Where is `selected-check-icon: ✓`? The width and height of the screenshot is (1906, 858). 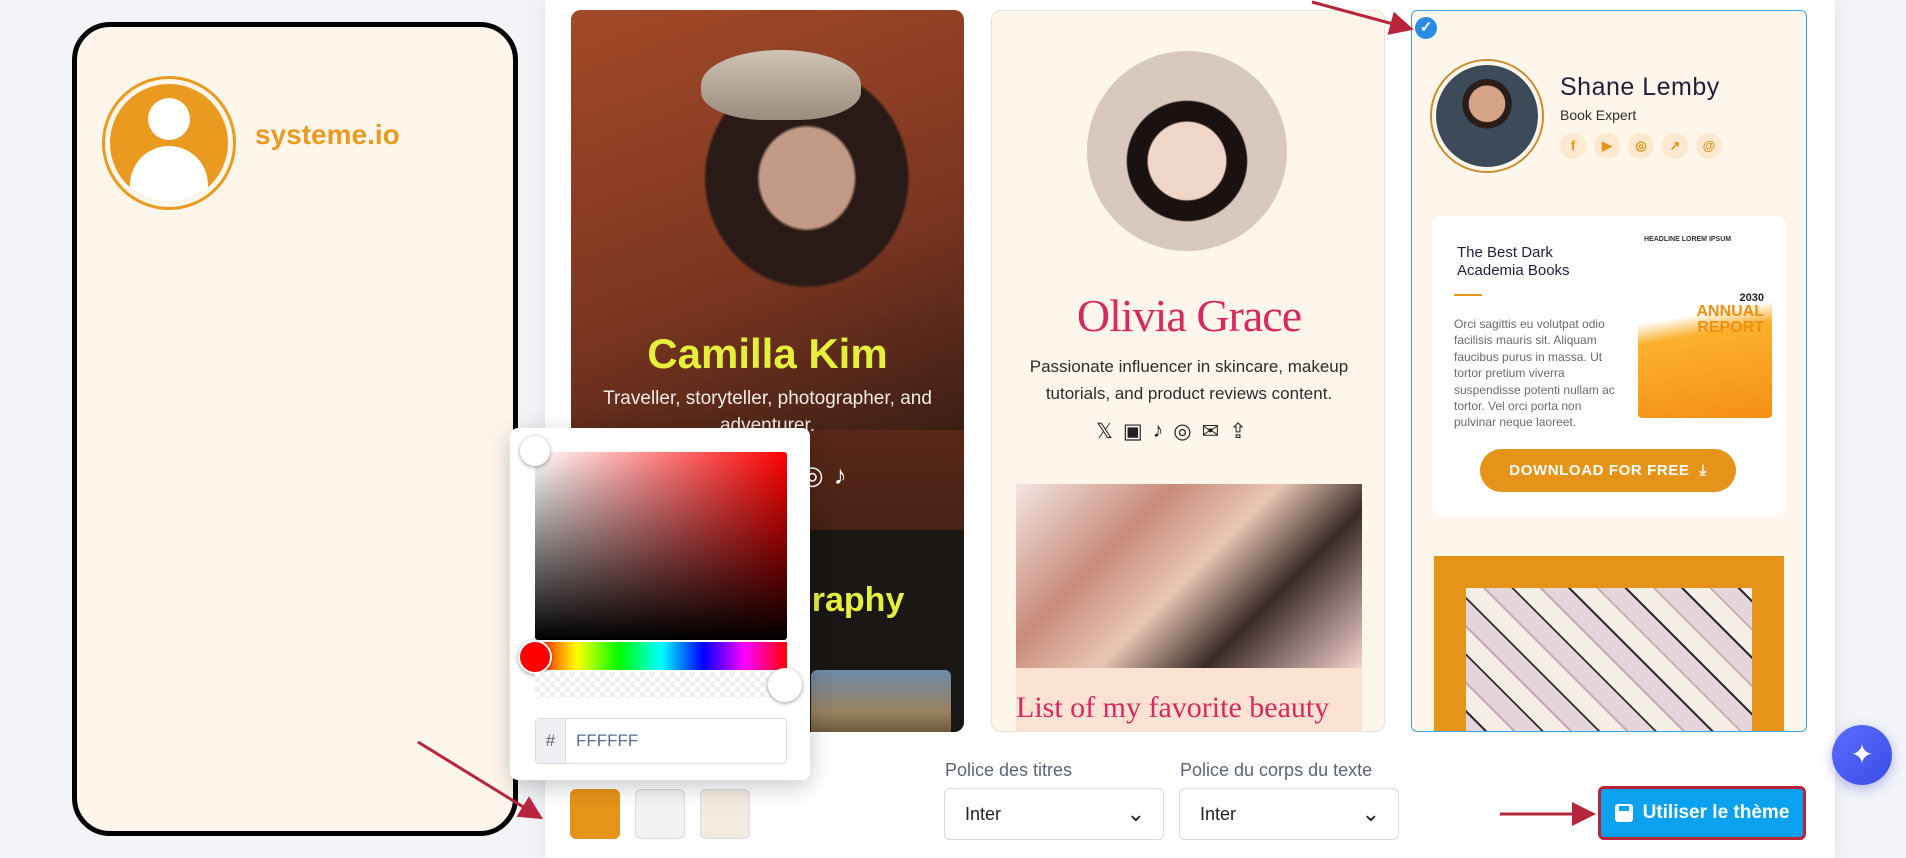 selected-check-icon: ✓ is located at coordinates (1426, 28).